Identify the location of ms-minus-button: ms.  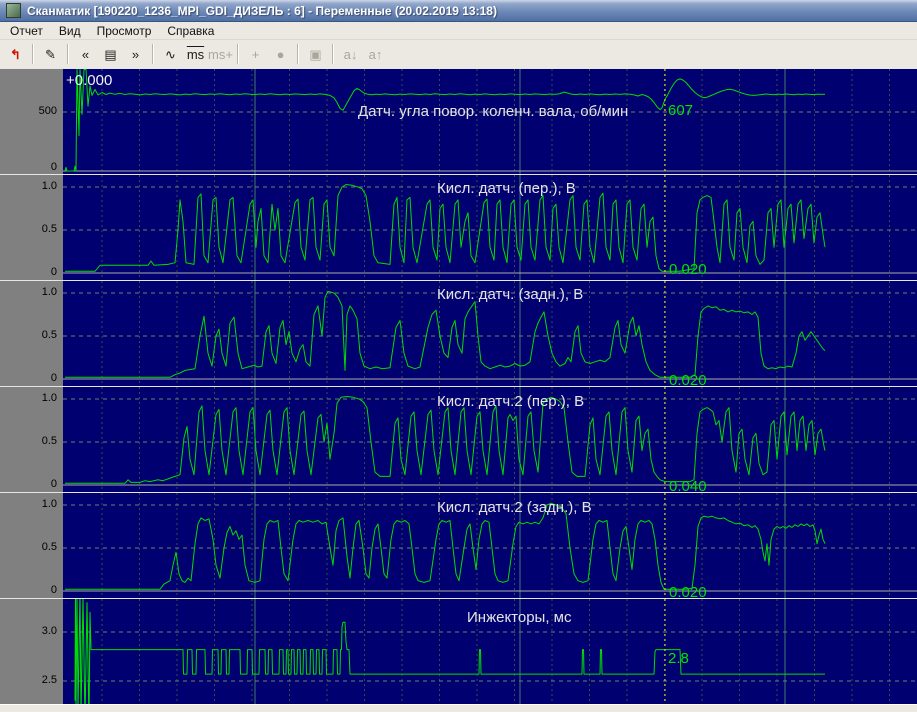
(195, 54).